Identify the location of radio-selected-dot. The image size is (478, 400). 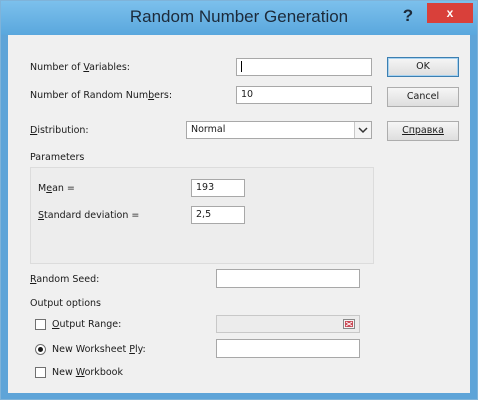
(40, 349).